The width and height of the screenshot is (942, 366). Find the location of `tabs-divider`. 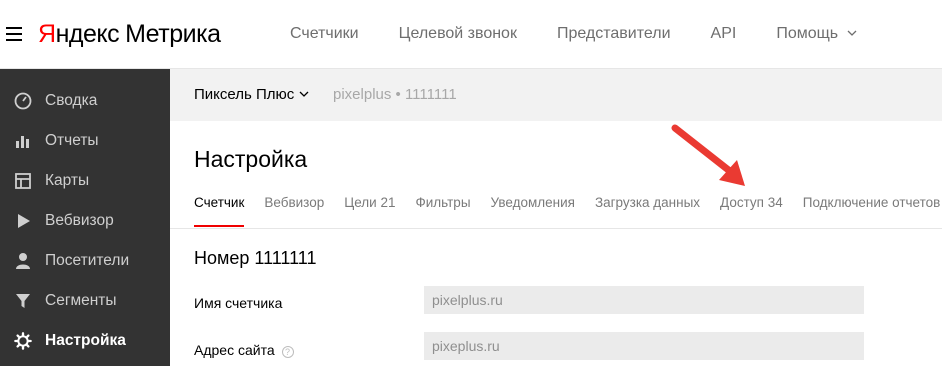

tabs-divider is located at coordinates (556, 228).